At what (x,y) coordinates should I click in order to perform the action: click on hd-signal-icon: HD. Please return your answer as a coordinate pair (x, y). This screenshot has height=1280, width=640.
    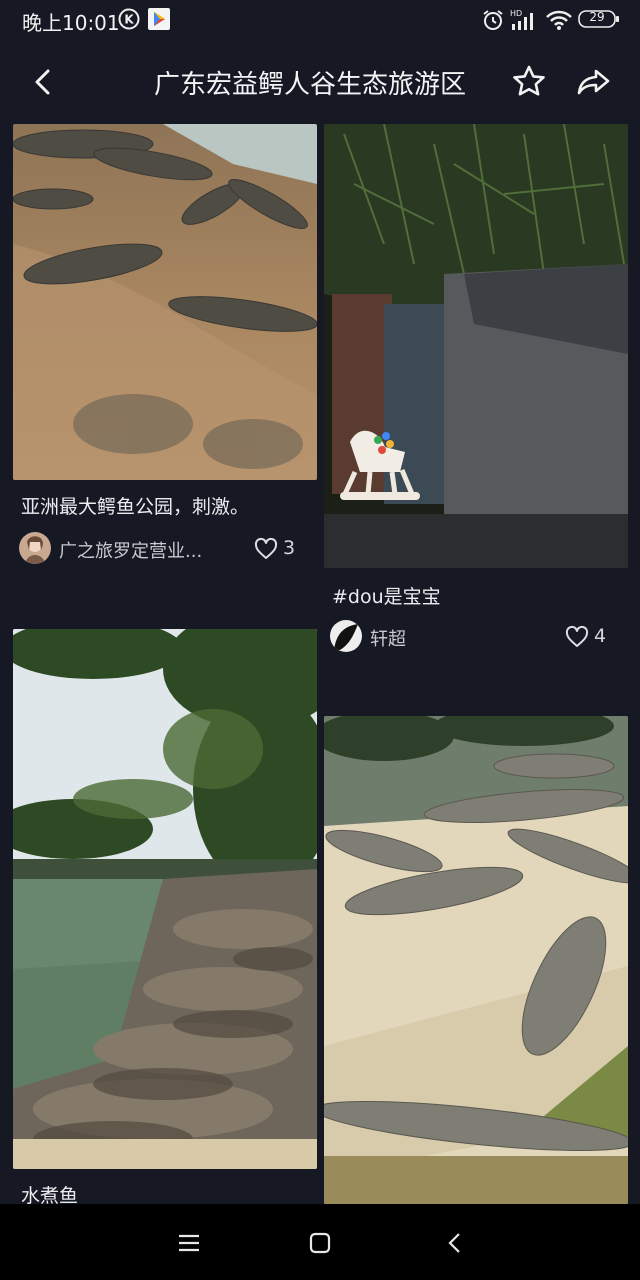
    Looking at the image, I should click on (524, 22).